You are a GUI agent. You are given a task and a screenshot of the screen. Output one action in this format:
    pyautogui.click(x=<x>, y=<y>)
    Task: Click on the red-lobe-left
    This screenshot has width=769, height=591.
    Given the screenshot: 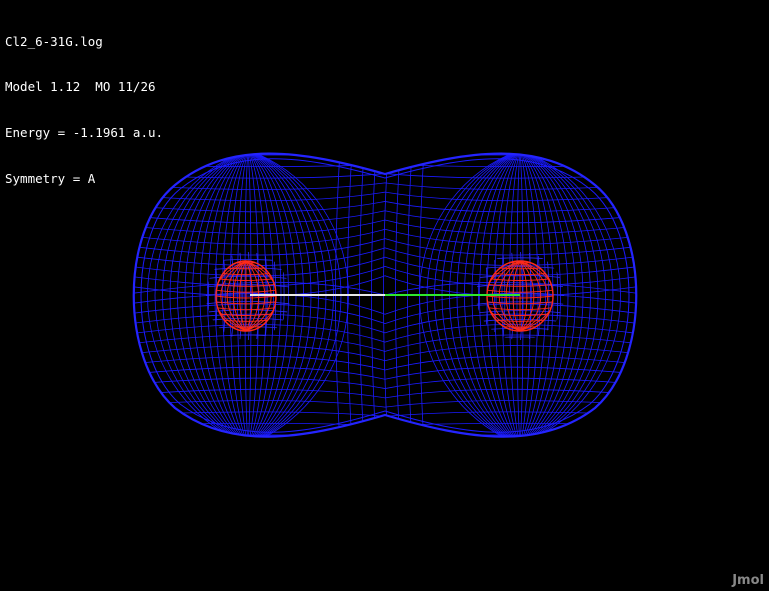 What is the action you would take?
    pyautogui.click(x=246, y=296)
    